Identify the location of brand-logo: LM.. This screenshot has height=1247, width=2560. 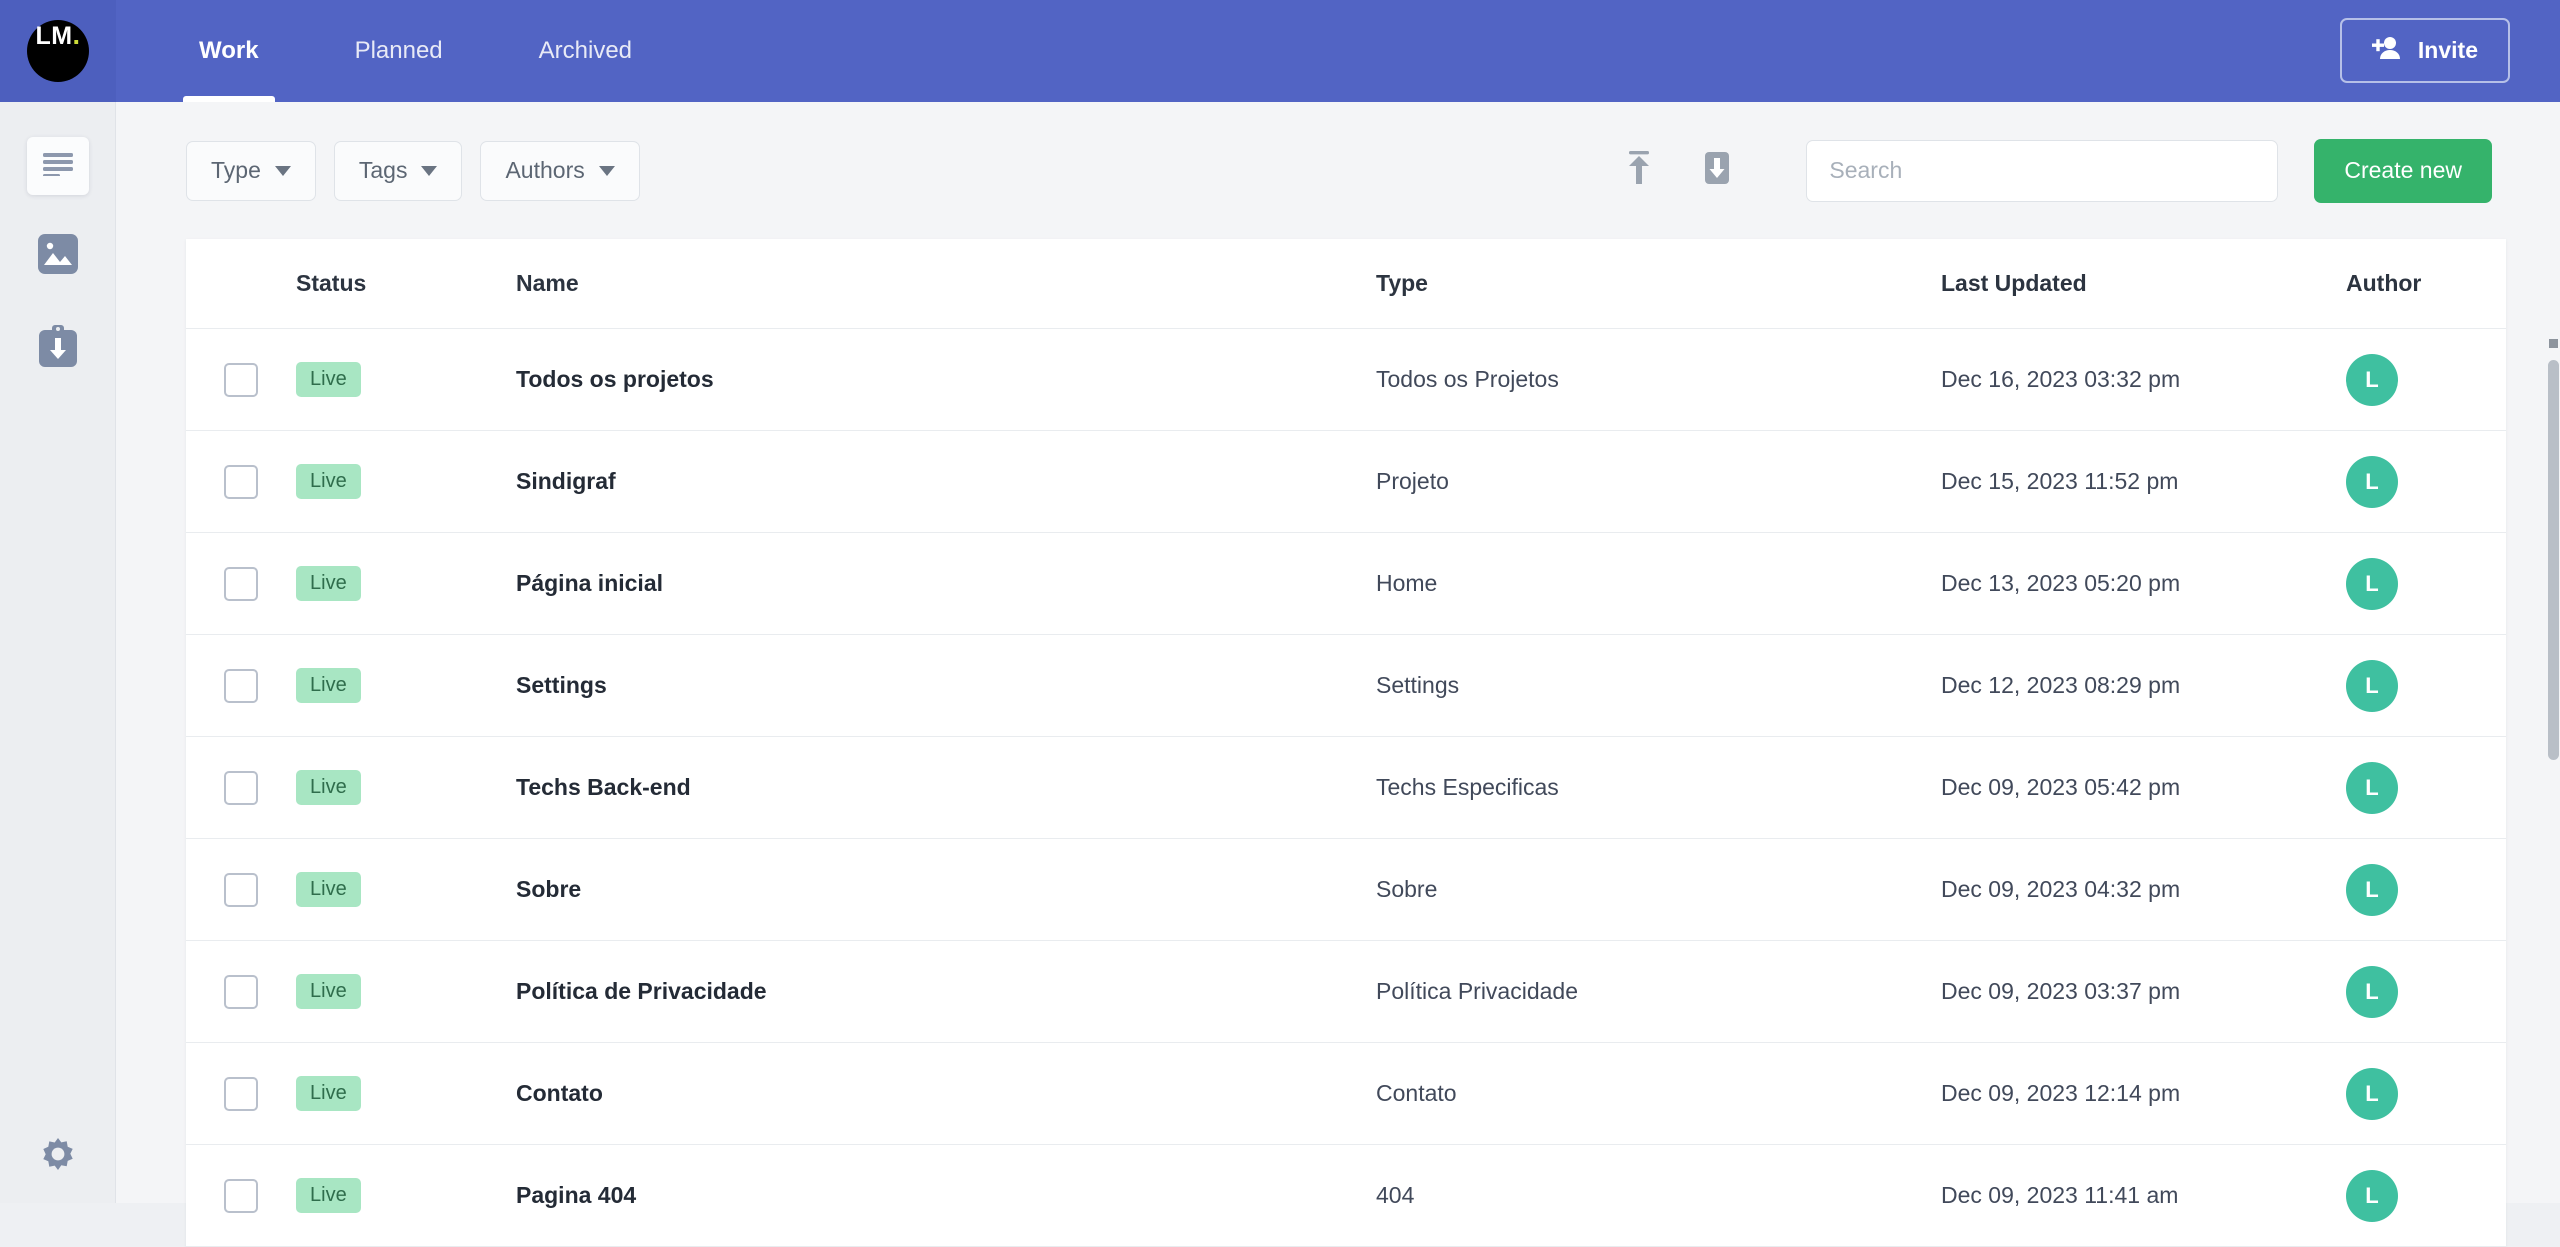
(58, 51).